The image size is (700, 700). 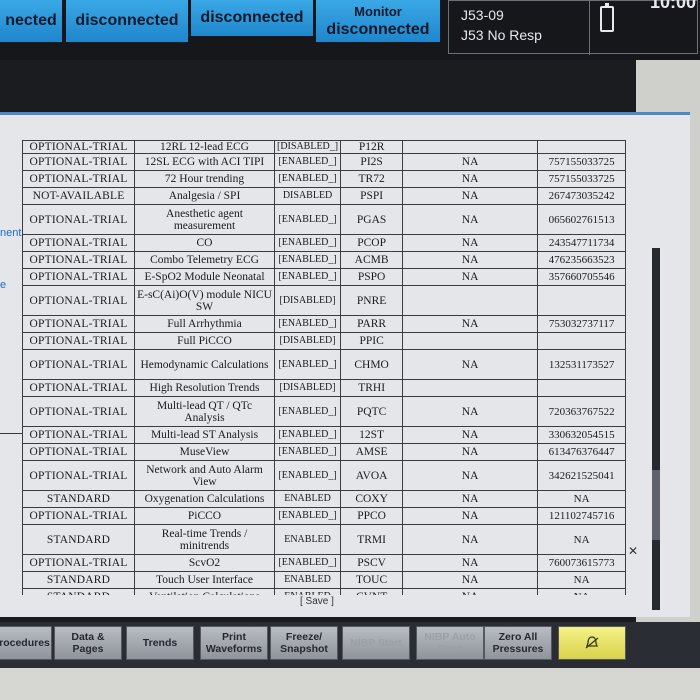 I want to click on softkey-data-pages: Data & Pages, so click(x=88, y=643).